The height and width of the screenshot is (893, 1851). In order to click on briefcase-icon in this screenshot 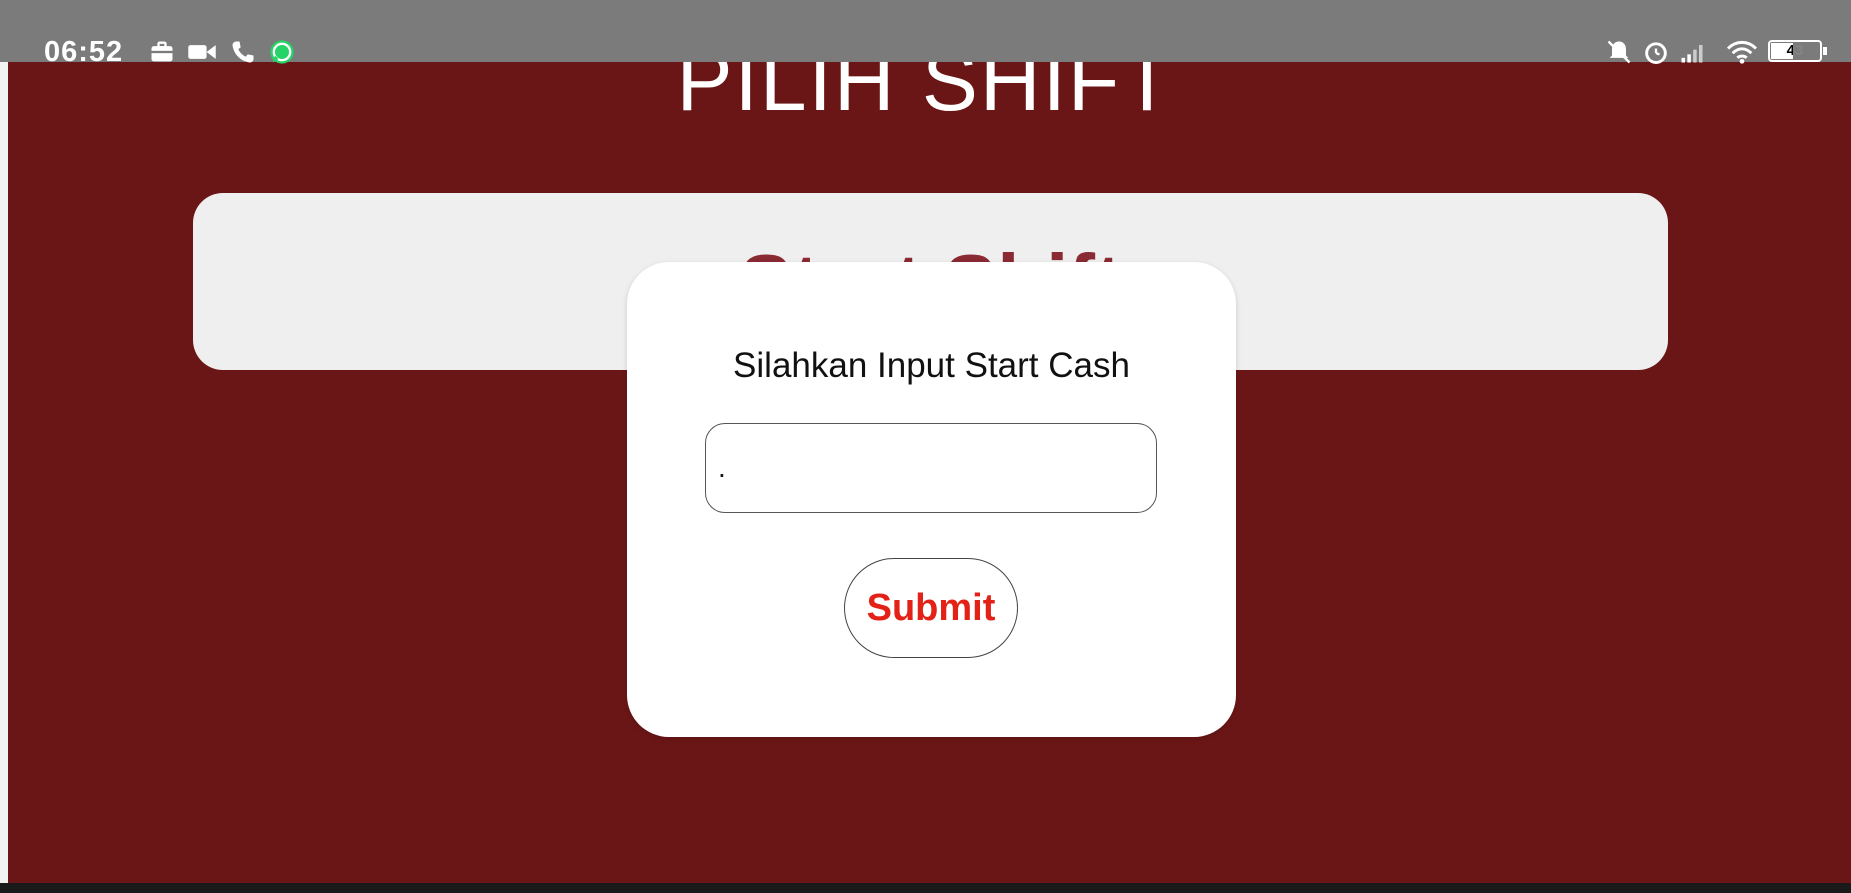, I will do `click(162, 51)`.